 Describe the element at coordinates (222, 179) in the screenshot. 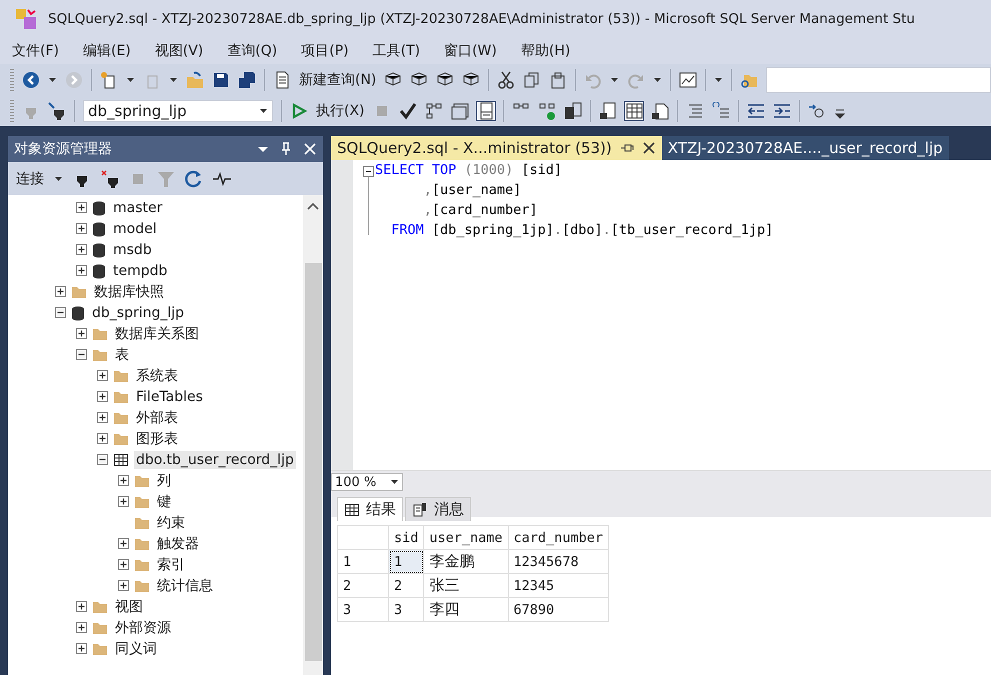

I see `activity-icon` at that location.